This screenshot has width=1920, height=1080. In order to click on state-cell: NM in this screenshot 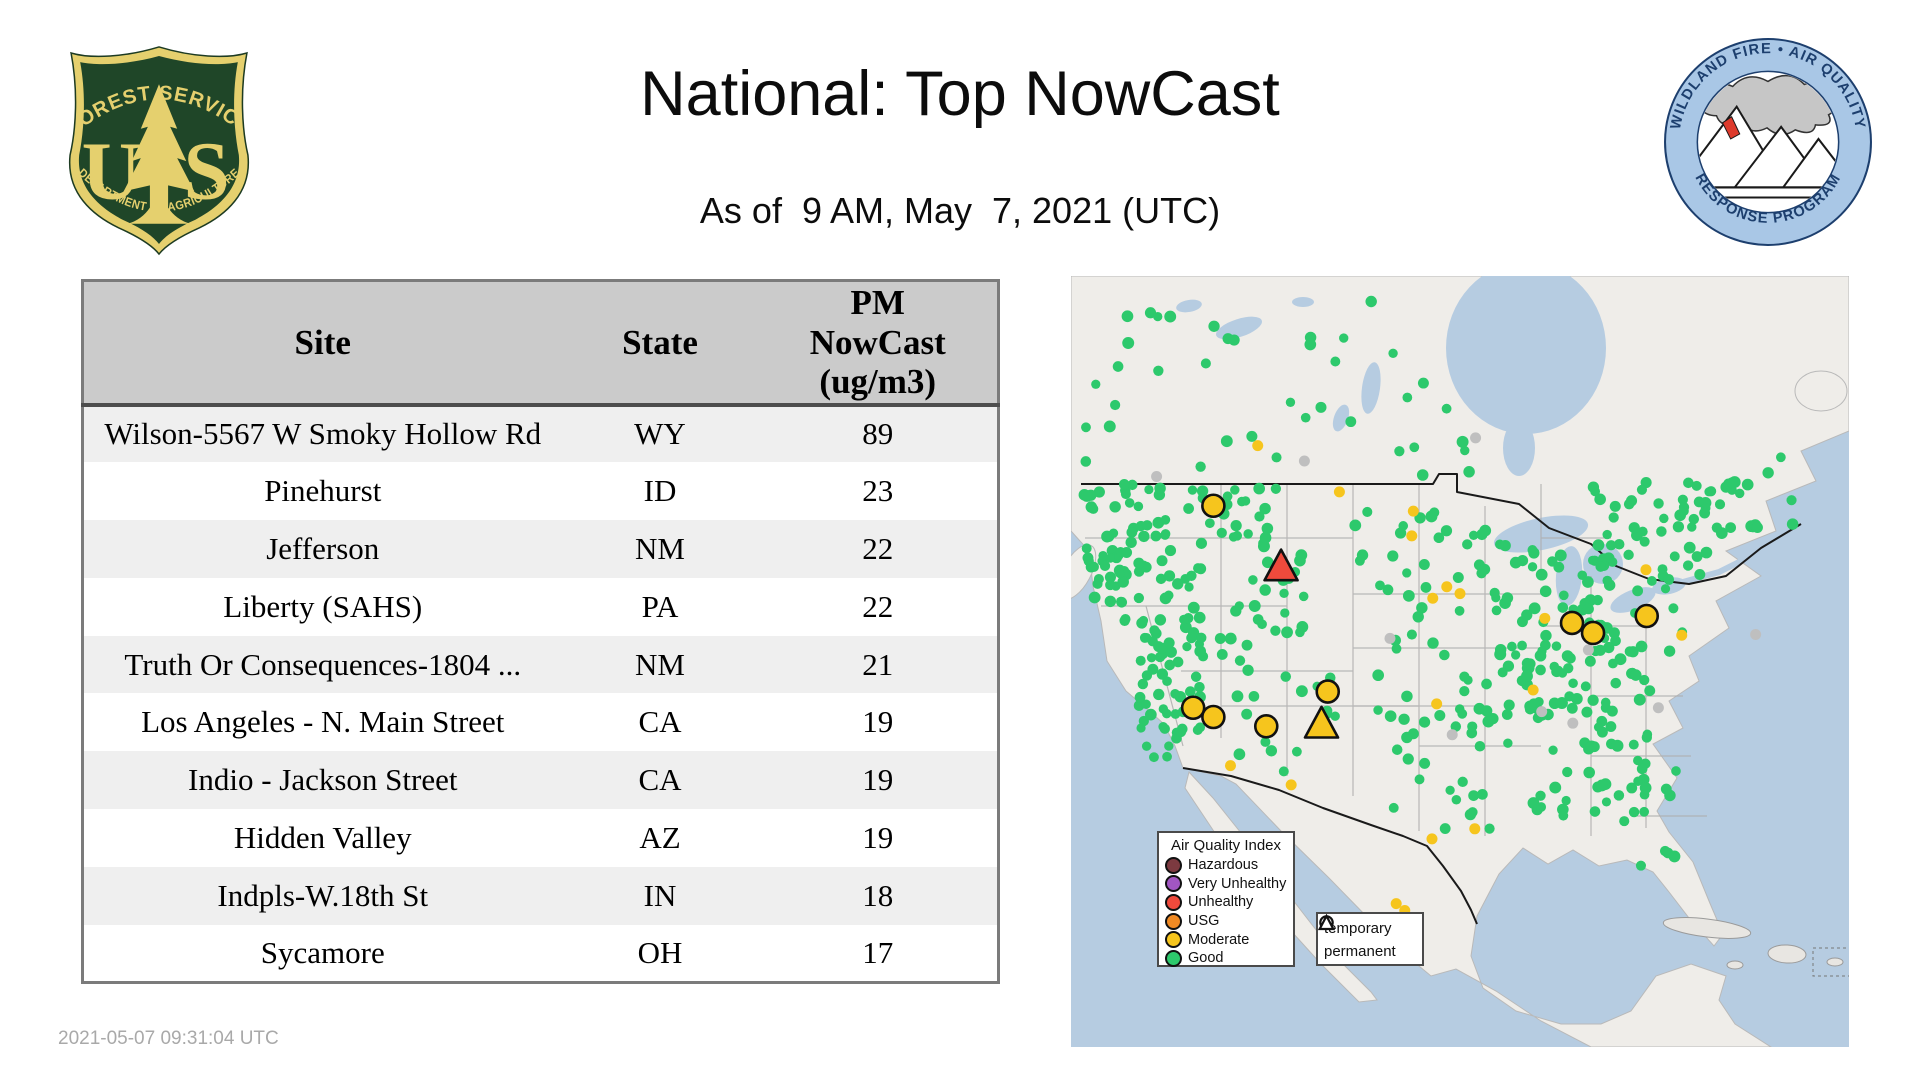, I will do `click(660, 548)`.